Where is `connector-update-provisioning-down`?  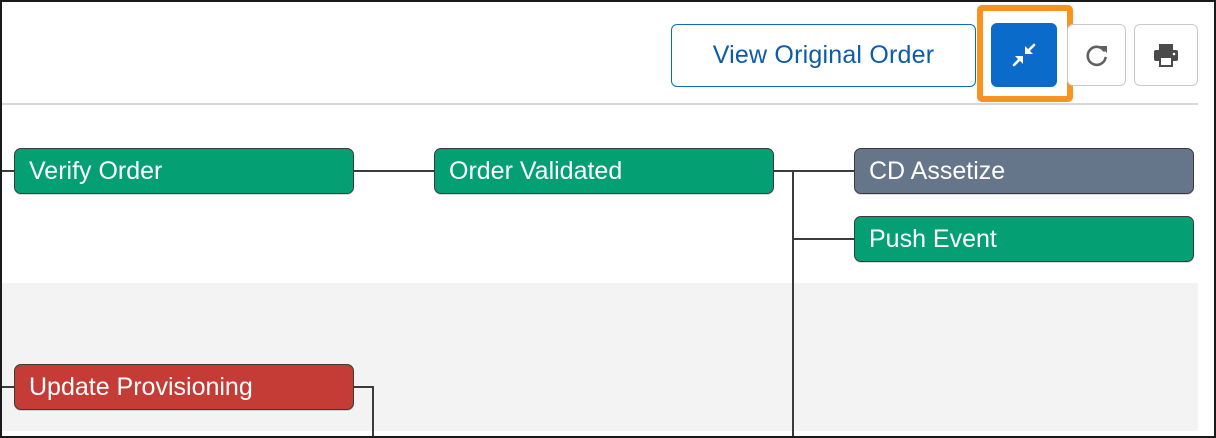
connector-update-provisioning-down is located at coordinates (373, 411).